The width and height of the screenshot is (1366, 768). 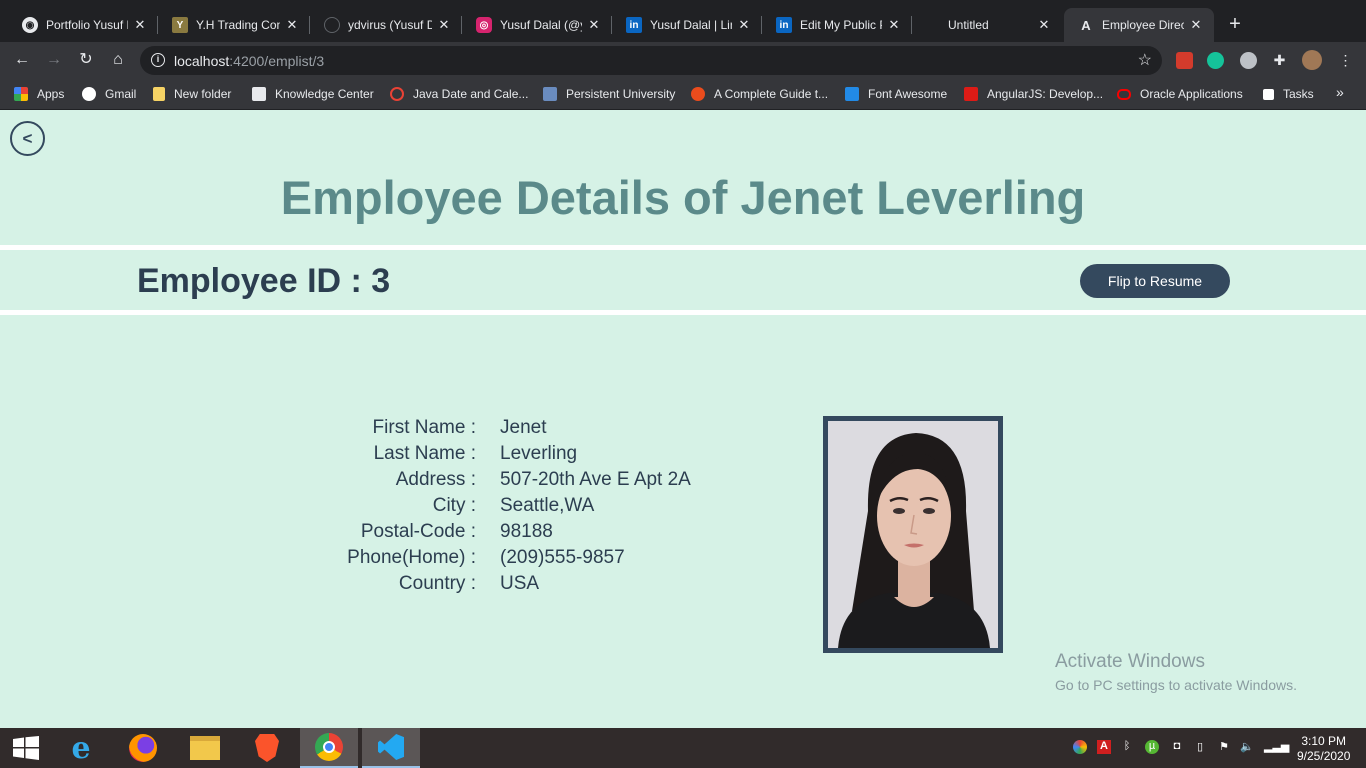 I want to click on flip-to-resume-button: Flip to Resume, so click(x=1155, y=281).